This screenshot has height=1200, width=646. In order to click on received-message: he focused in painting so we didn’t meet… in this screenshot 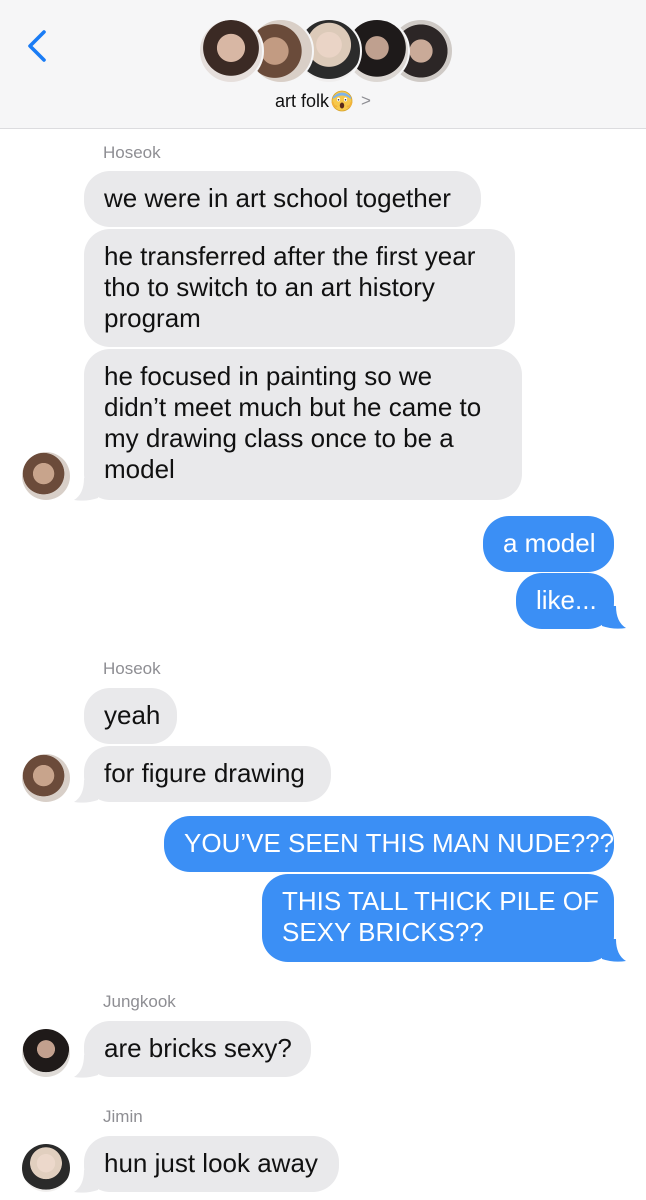, I will do `click(303, 424)`.